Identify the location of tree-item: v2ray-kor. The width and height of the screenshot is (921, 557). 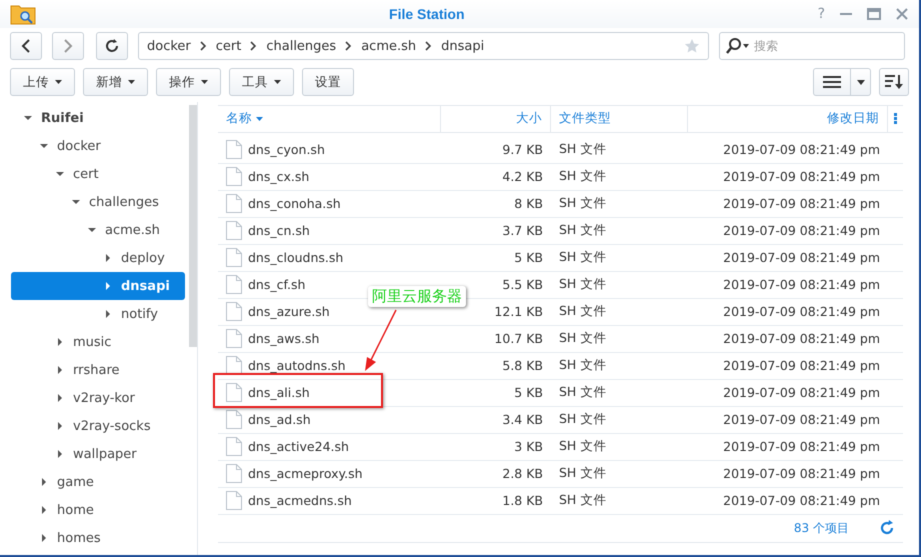
(98, 398).